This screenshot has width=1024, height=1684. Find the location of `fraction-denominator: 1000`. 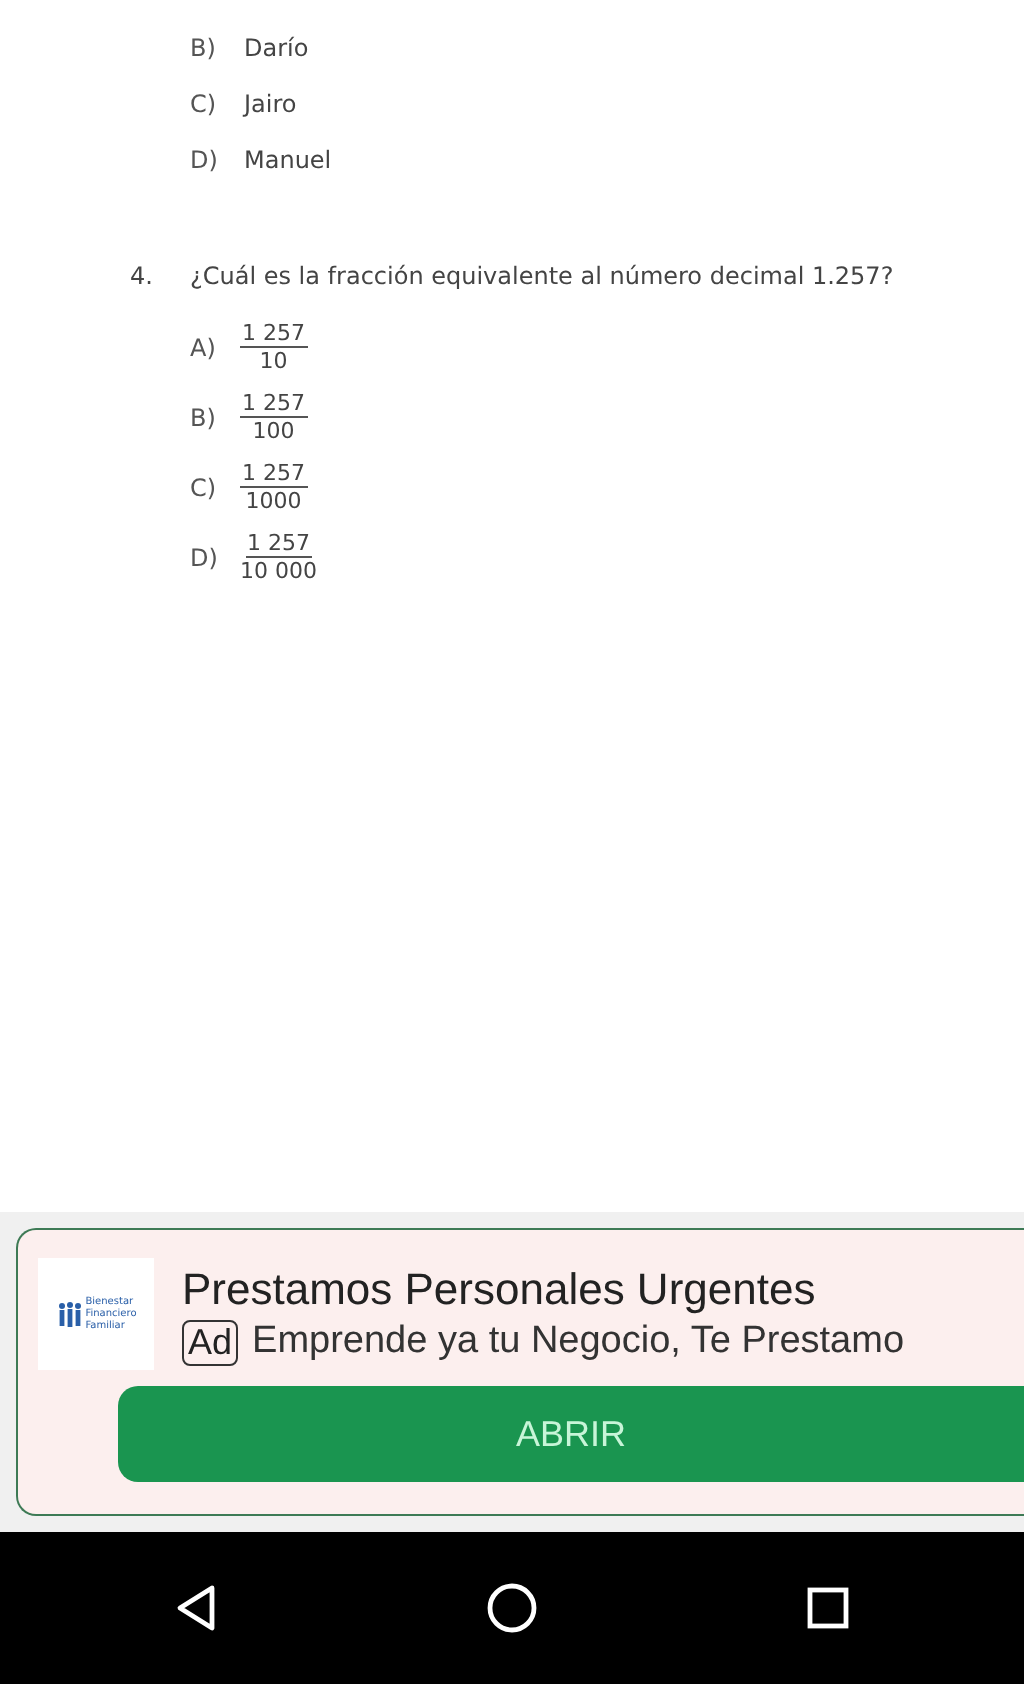

fraction-denominator: 1000 is located at coordinates (273, 501).